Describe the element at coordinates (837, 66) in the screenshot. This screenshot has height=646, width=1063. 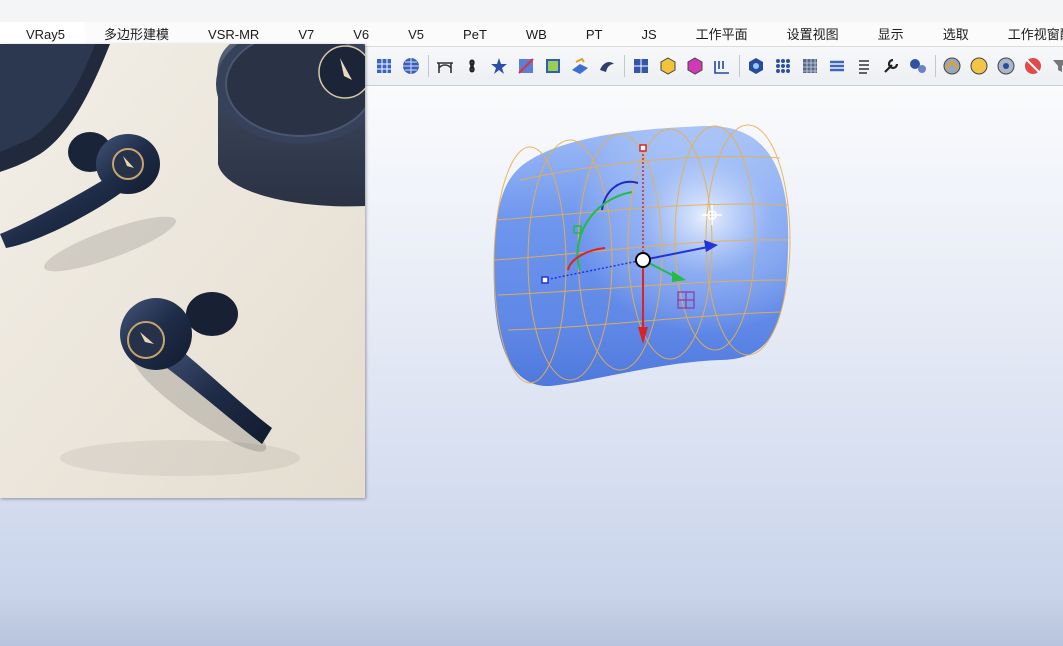
I see `layers-icon` at that location.